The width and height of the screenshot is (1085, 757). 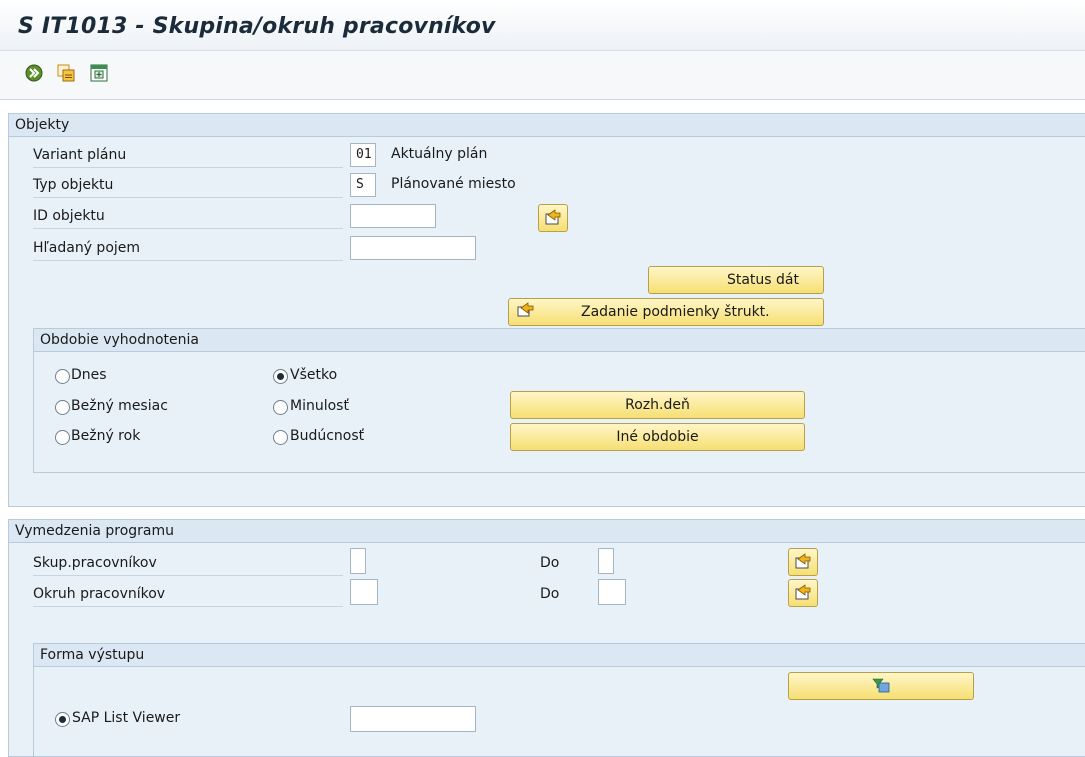 I want to click on page-title: S IT1013 - Skupina/okruh pracovníkov, so click(x=257, y=26).